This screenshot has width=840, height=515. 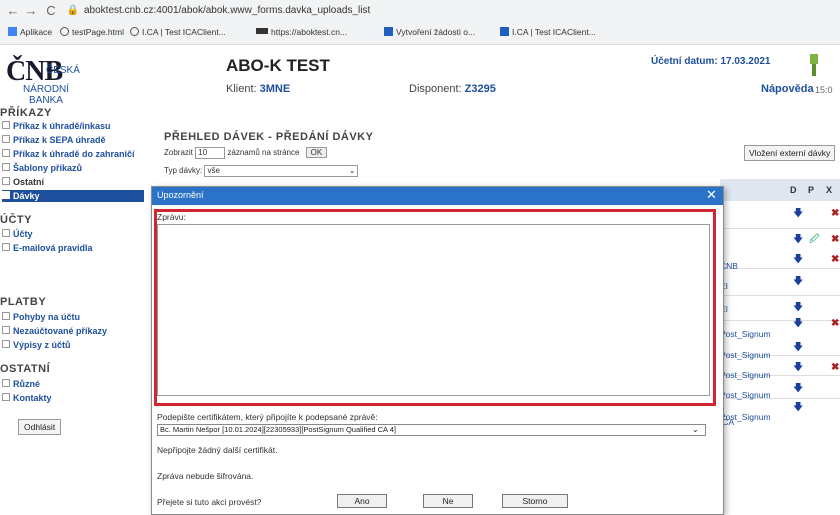 What do you see at coordinates (437, 196) in the screenshot?
I see `dialog-title-bar: Upozornění ✕` at bounding box center [437, 196].